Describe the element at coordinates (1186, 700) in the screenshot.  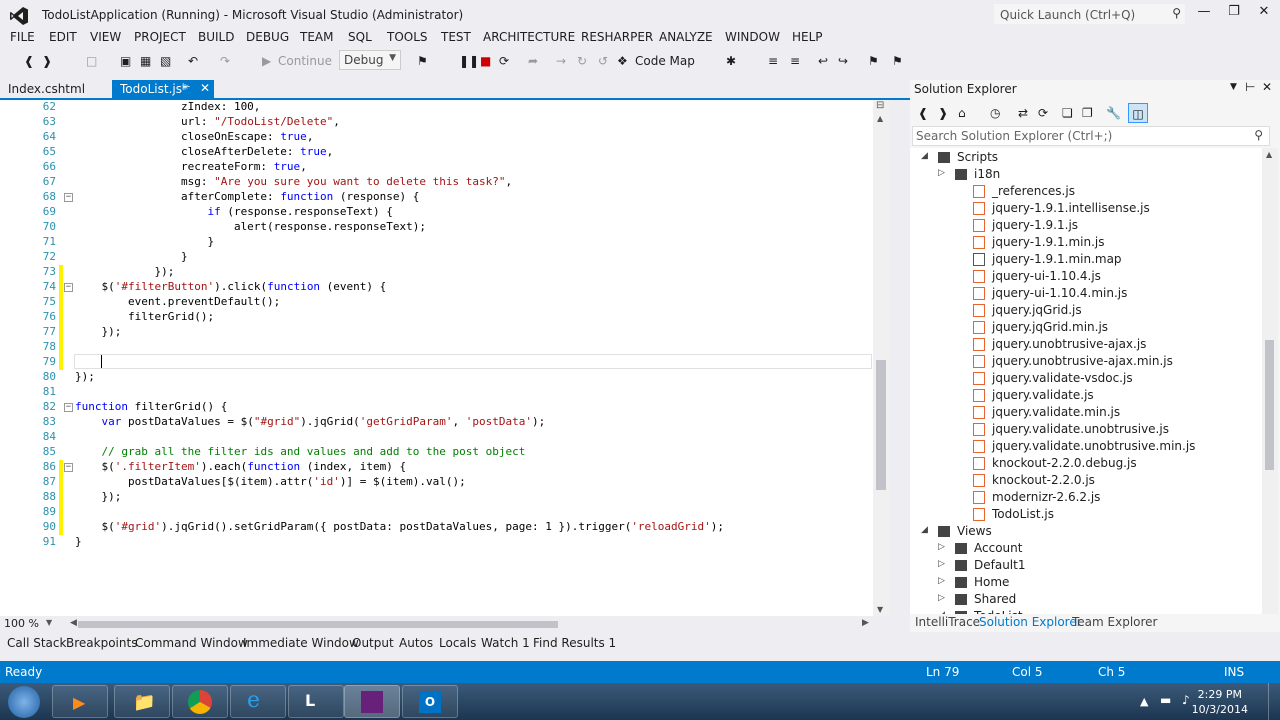
I see `volume-icon: ♪` at that location.